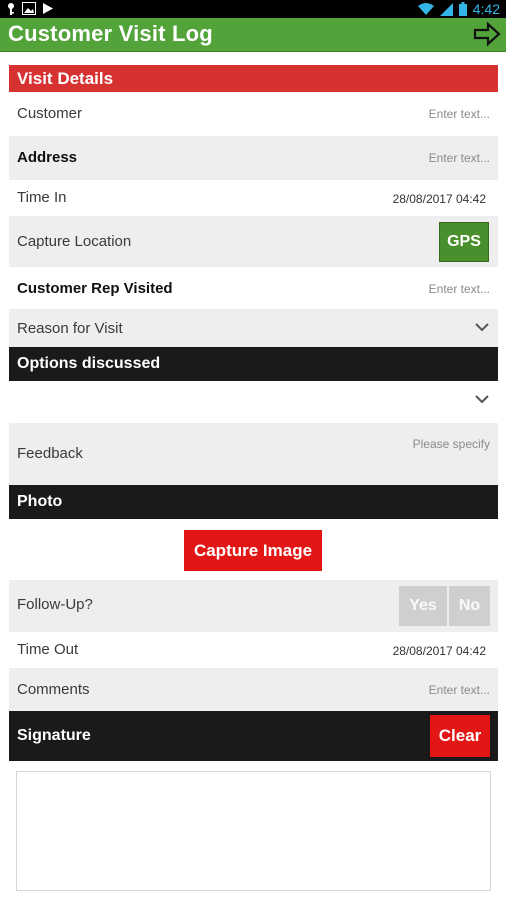  Describe the element at coordinates (42, 197) in the screenshot. I see `time-in-label: Time In` at that location.